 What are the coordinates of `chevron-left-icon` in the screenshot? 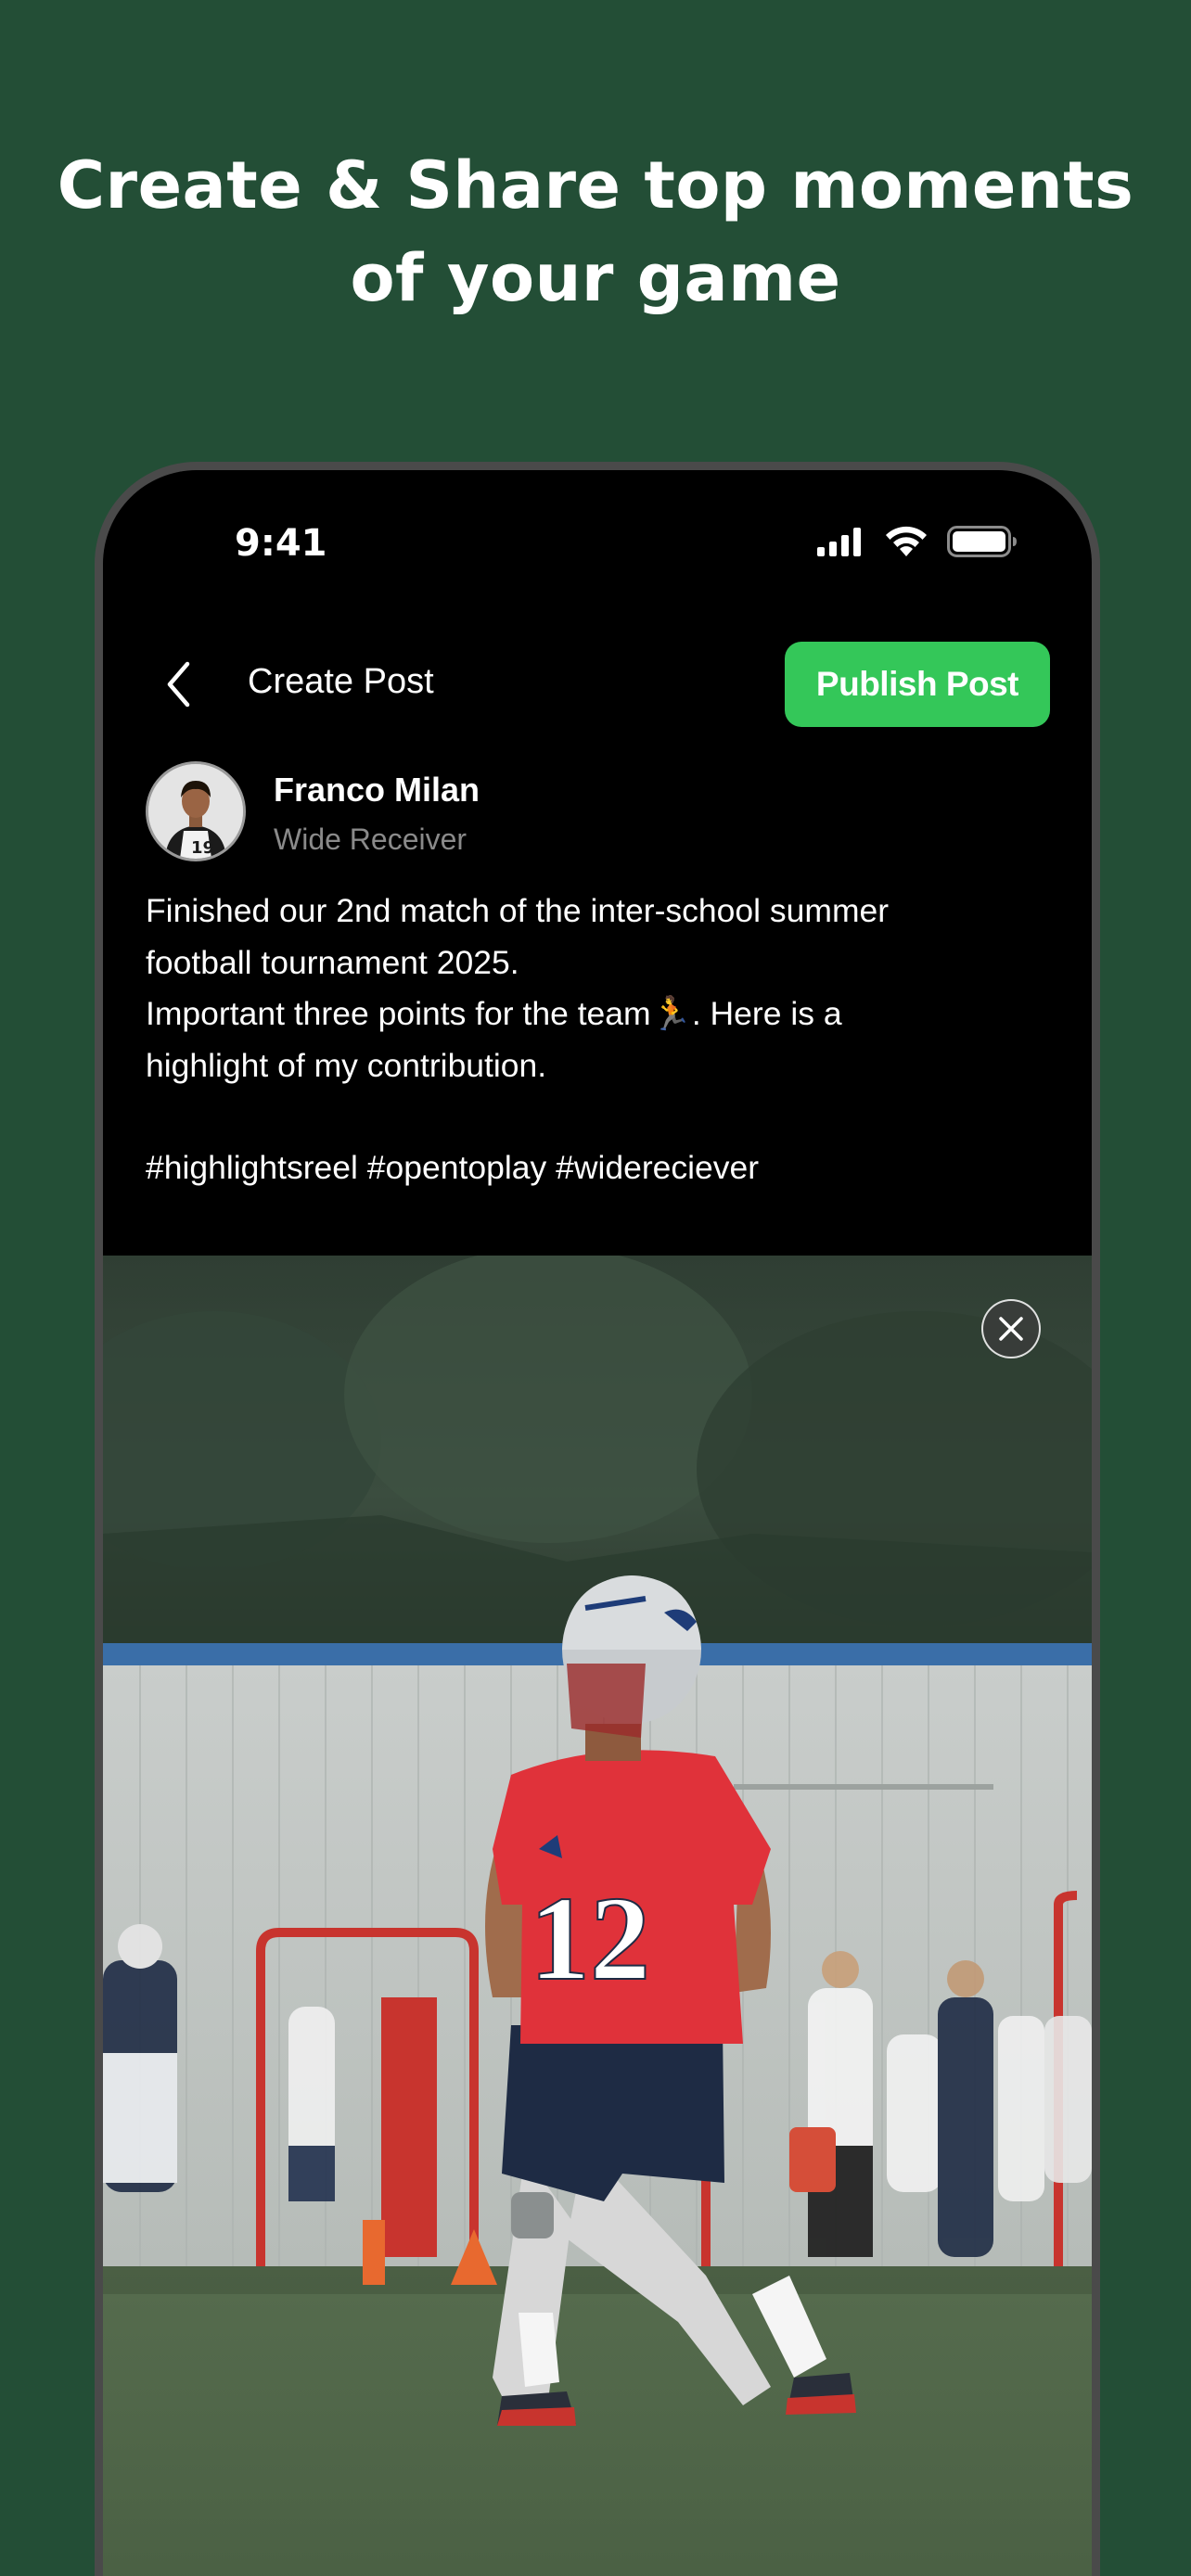 It's located at (178, 685).